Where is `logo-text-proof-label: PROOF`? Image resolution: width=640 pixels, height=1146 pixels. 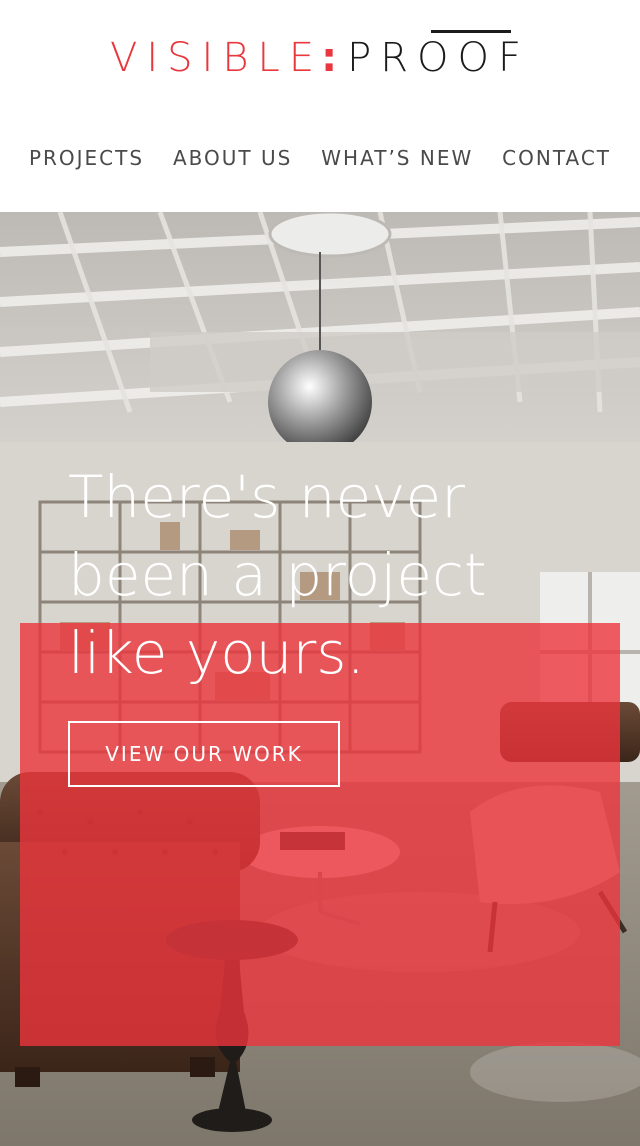
logo-text-proof-label: PROOF is located at coordinates (438, 58).